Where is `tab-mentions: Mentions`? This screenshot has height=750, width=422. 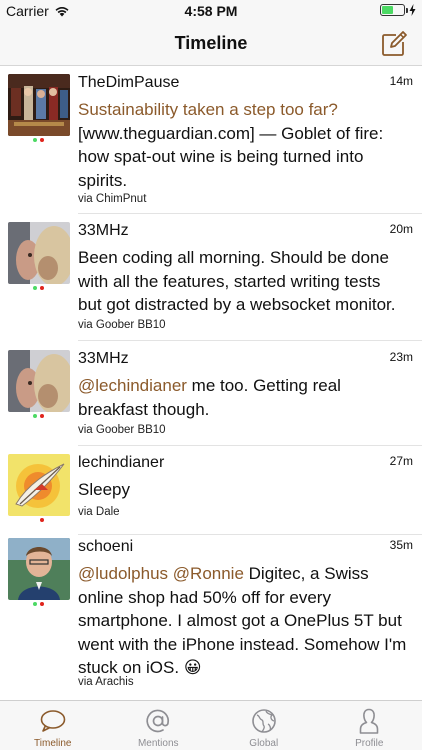 tab-mentions: Mentions is located at coordinates (159, 725).